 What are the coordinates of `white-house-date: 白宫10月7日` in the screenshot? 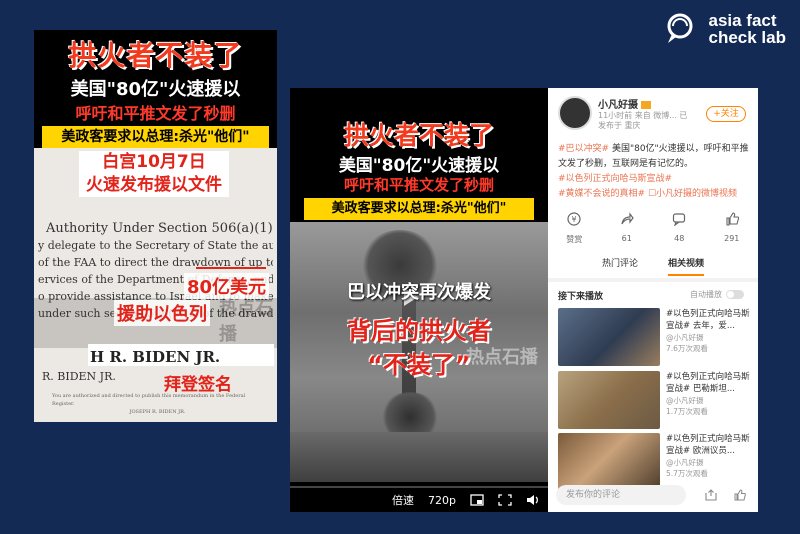 It's located at (154, 162).